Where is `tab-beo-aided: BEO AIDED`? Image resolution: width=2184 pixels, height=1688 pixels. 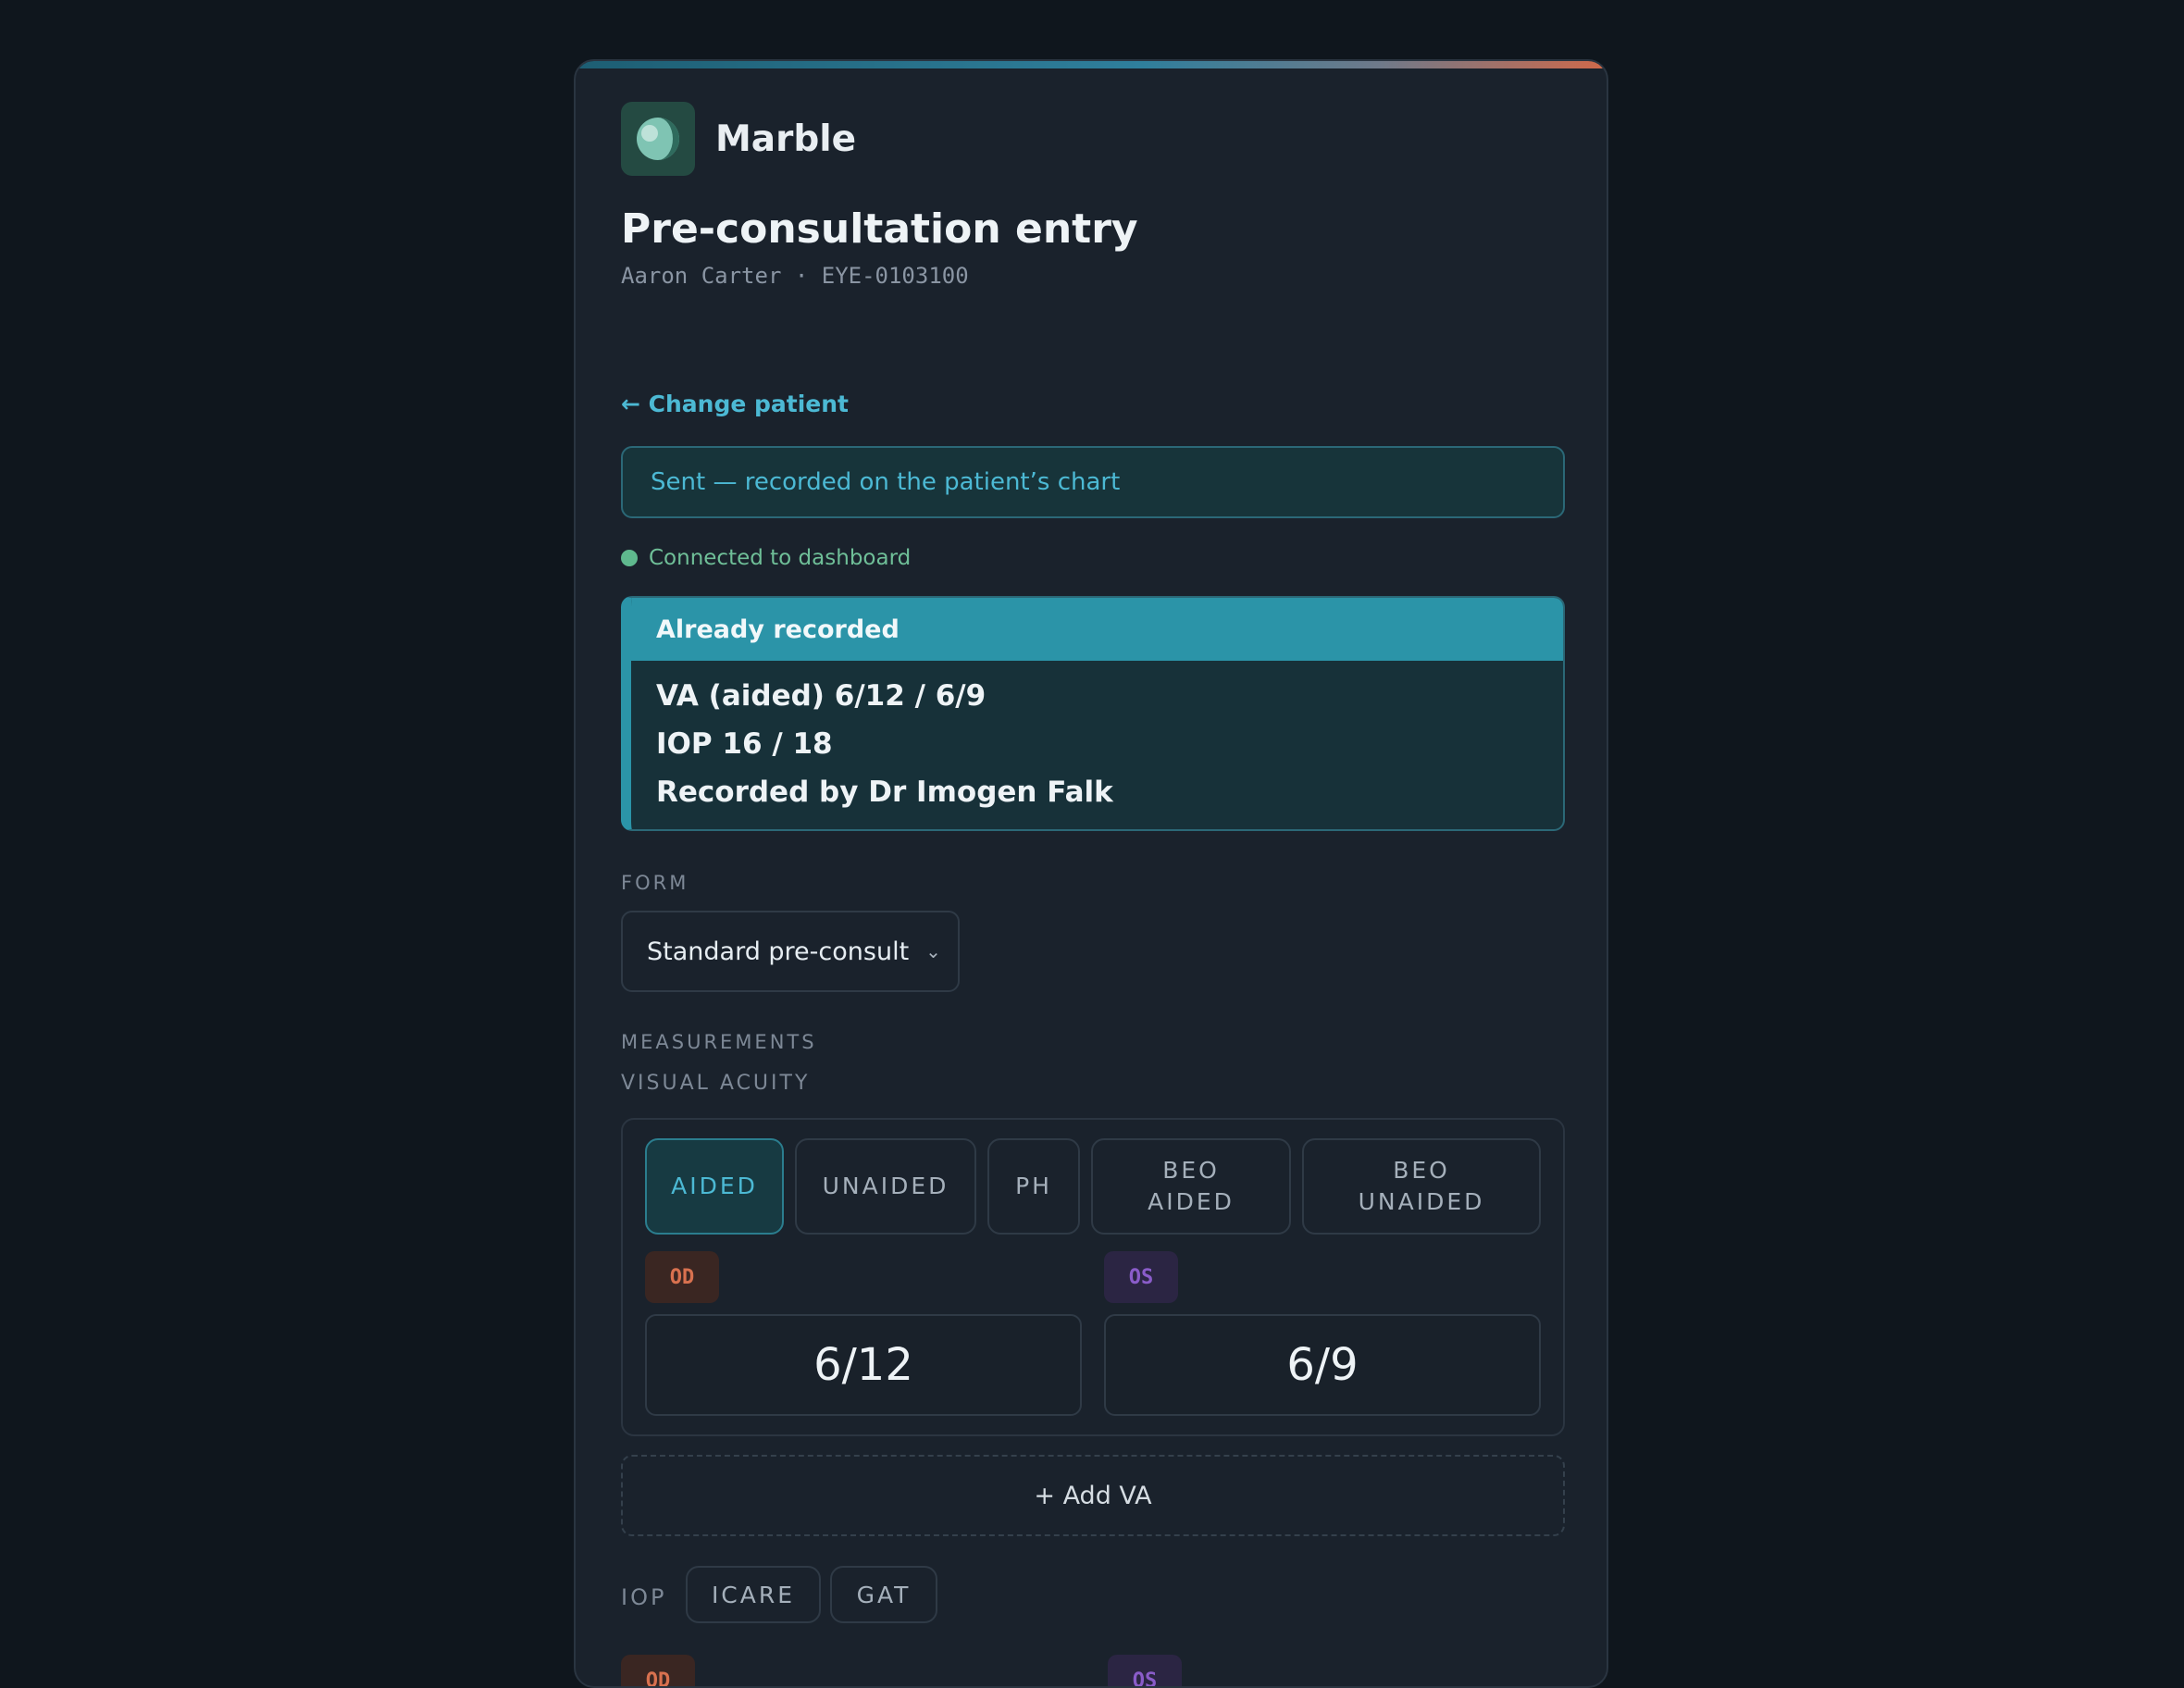
tab-beo-aided: BEO AIDED is located at coordinates (1191, 1186).